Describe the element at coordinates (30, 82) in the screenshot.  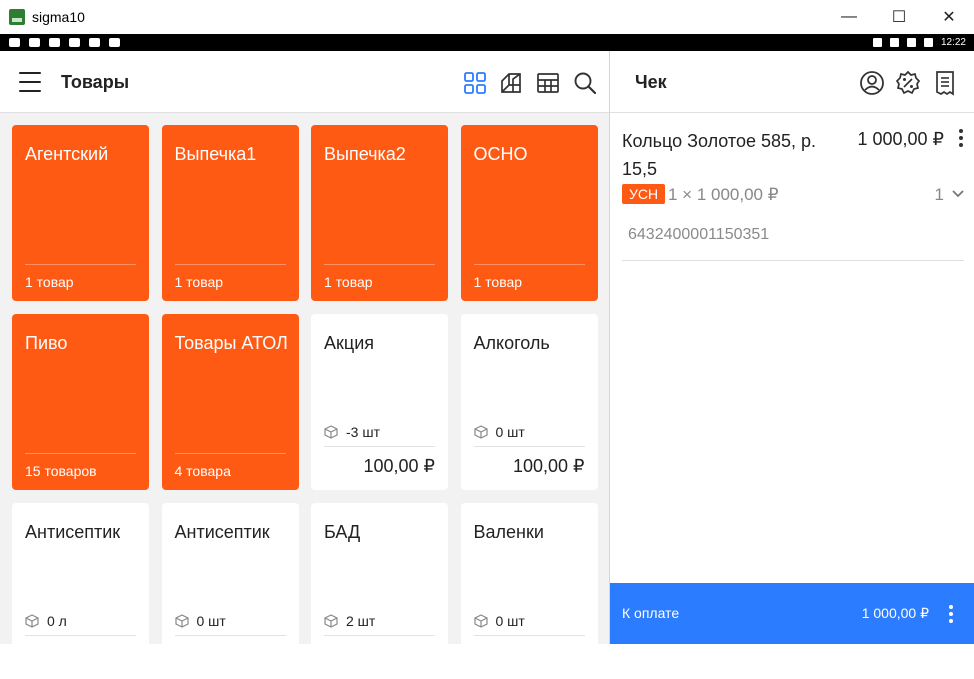
I see `menu-icon` at that location.